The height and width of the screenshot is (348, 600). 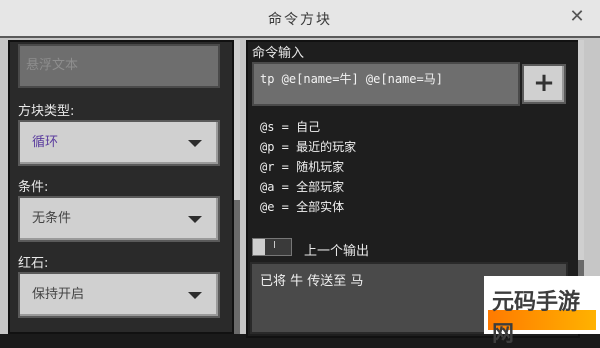 I want to click on previous-output-toggle: I, so click(x=272, y=247).